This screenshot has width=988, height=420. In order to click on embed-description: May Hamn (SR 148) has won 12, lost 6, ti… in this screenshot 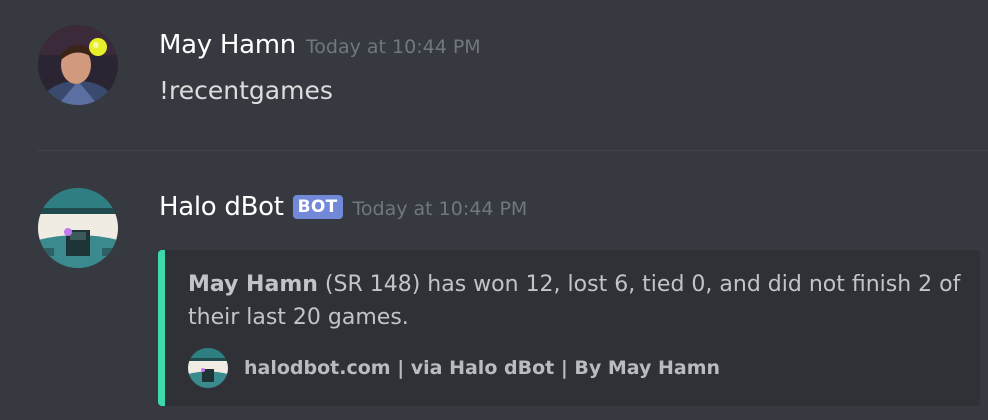, I will do `click(578, 301)`.